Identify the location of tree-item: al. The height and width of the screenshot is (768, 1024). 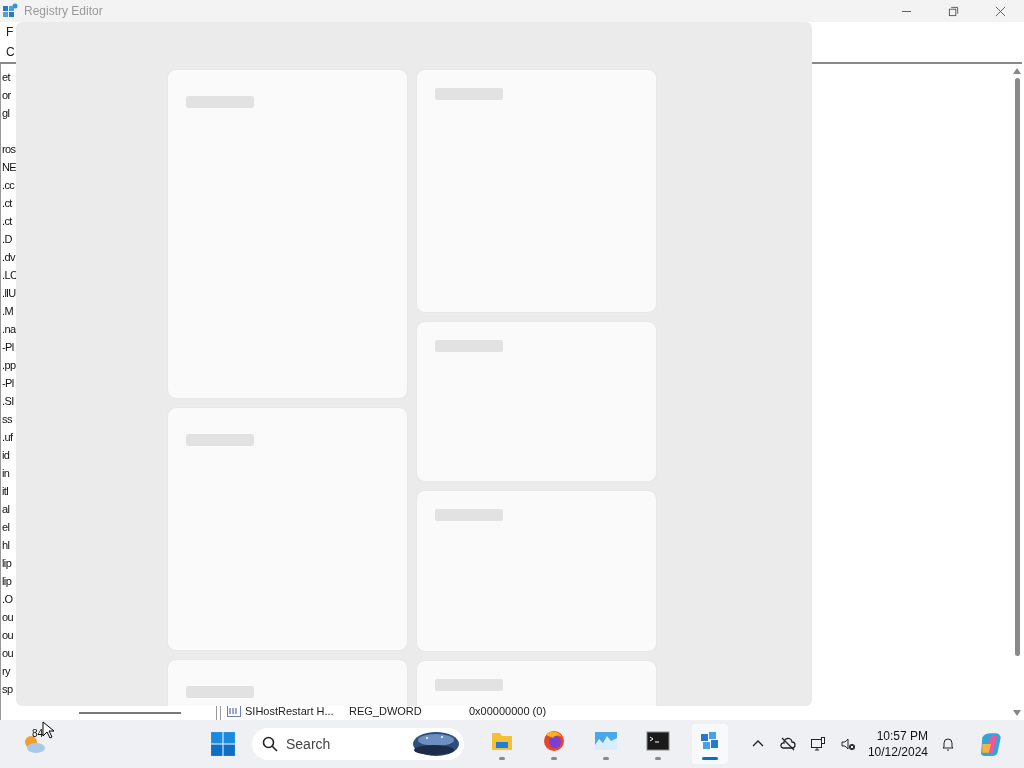
(5, 509).